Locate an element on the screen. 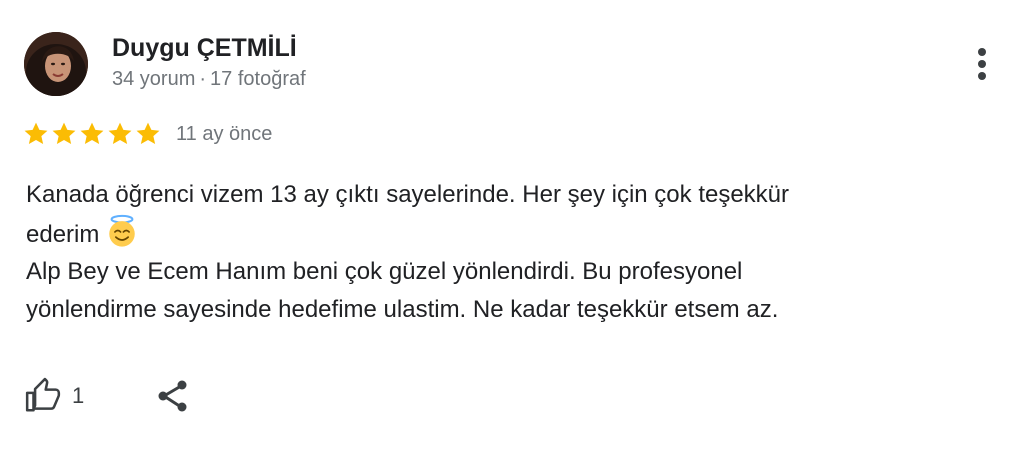  photos-count: 17 fotoğraf is located at coordinates (258, 79).